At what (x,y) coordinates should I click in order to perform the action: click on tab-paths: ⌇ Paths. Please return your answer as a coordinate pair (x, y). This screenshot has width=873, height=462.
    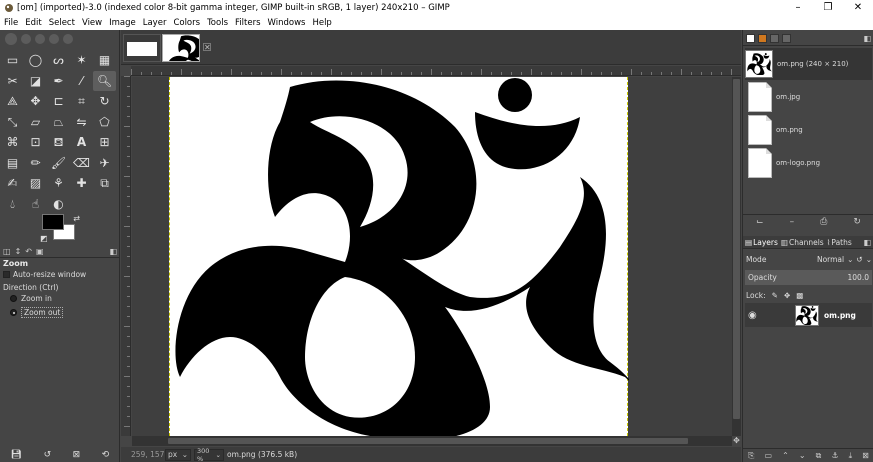
    Looking at the image, I should click on (839, 242).